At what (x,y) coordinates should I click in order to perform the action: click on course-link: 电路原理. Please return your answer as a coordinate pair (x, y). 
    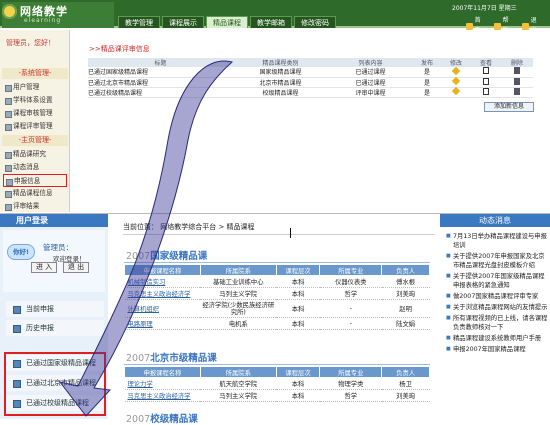
    Looking at the image, I should click on (162, 323).